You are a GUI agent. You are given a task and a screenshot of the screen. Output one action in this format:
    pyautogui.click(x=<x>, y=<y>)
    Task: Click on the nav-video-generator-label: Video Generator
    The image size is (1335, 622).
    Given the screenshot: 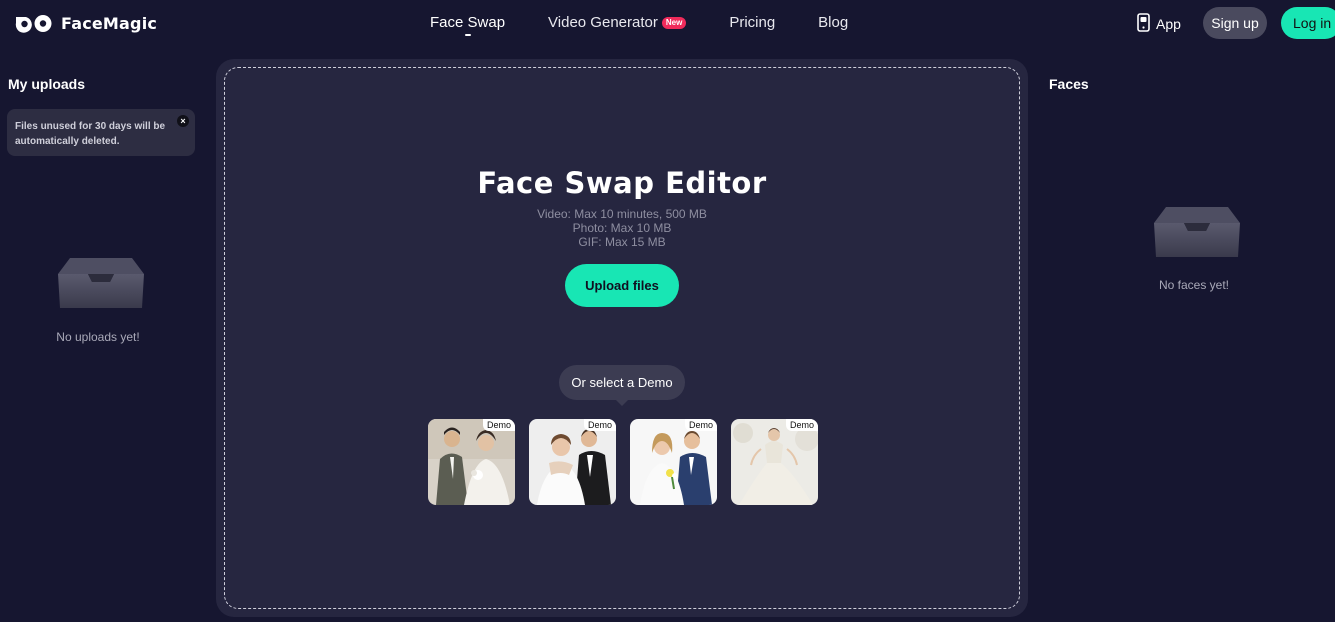 What is the action you would take?
    pyautogui.click(x=603, y=22)
    